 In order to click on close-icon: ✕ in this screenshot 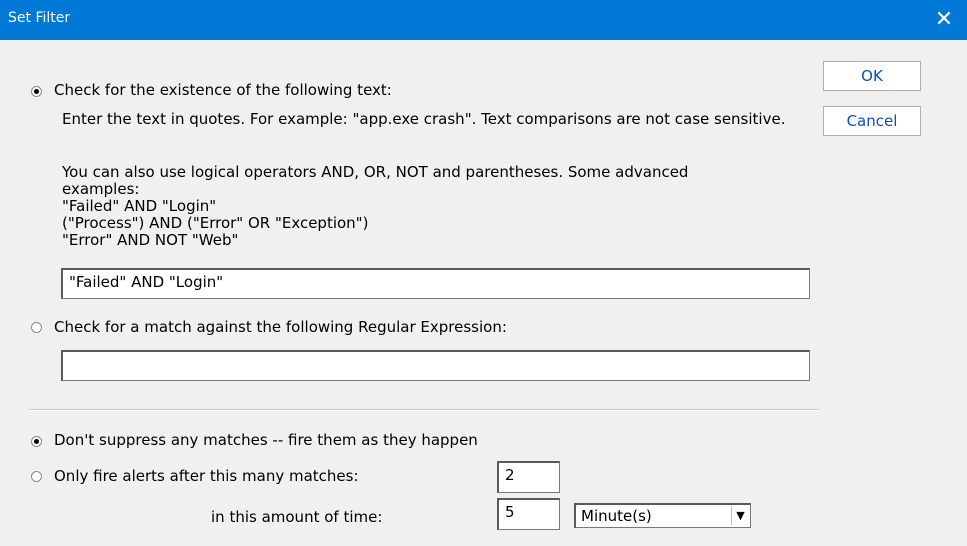, I will do `click(944, 20)`.